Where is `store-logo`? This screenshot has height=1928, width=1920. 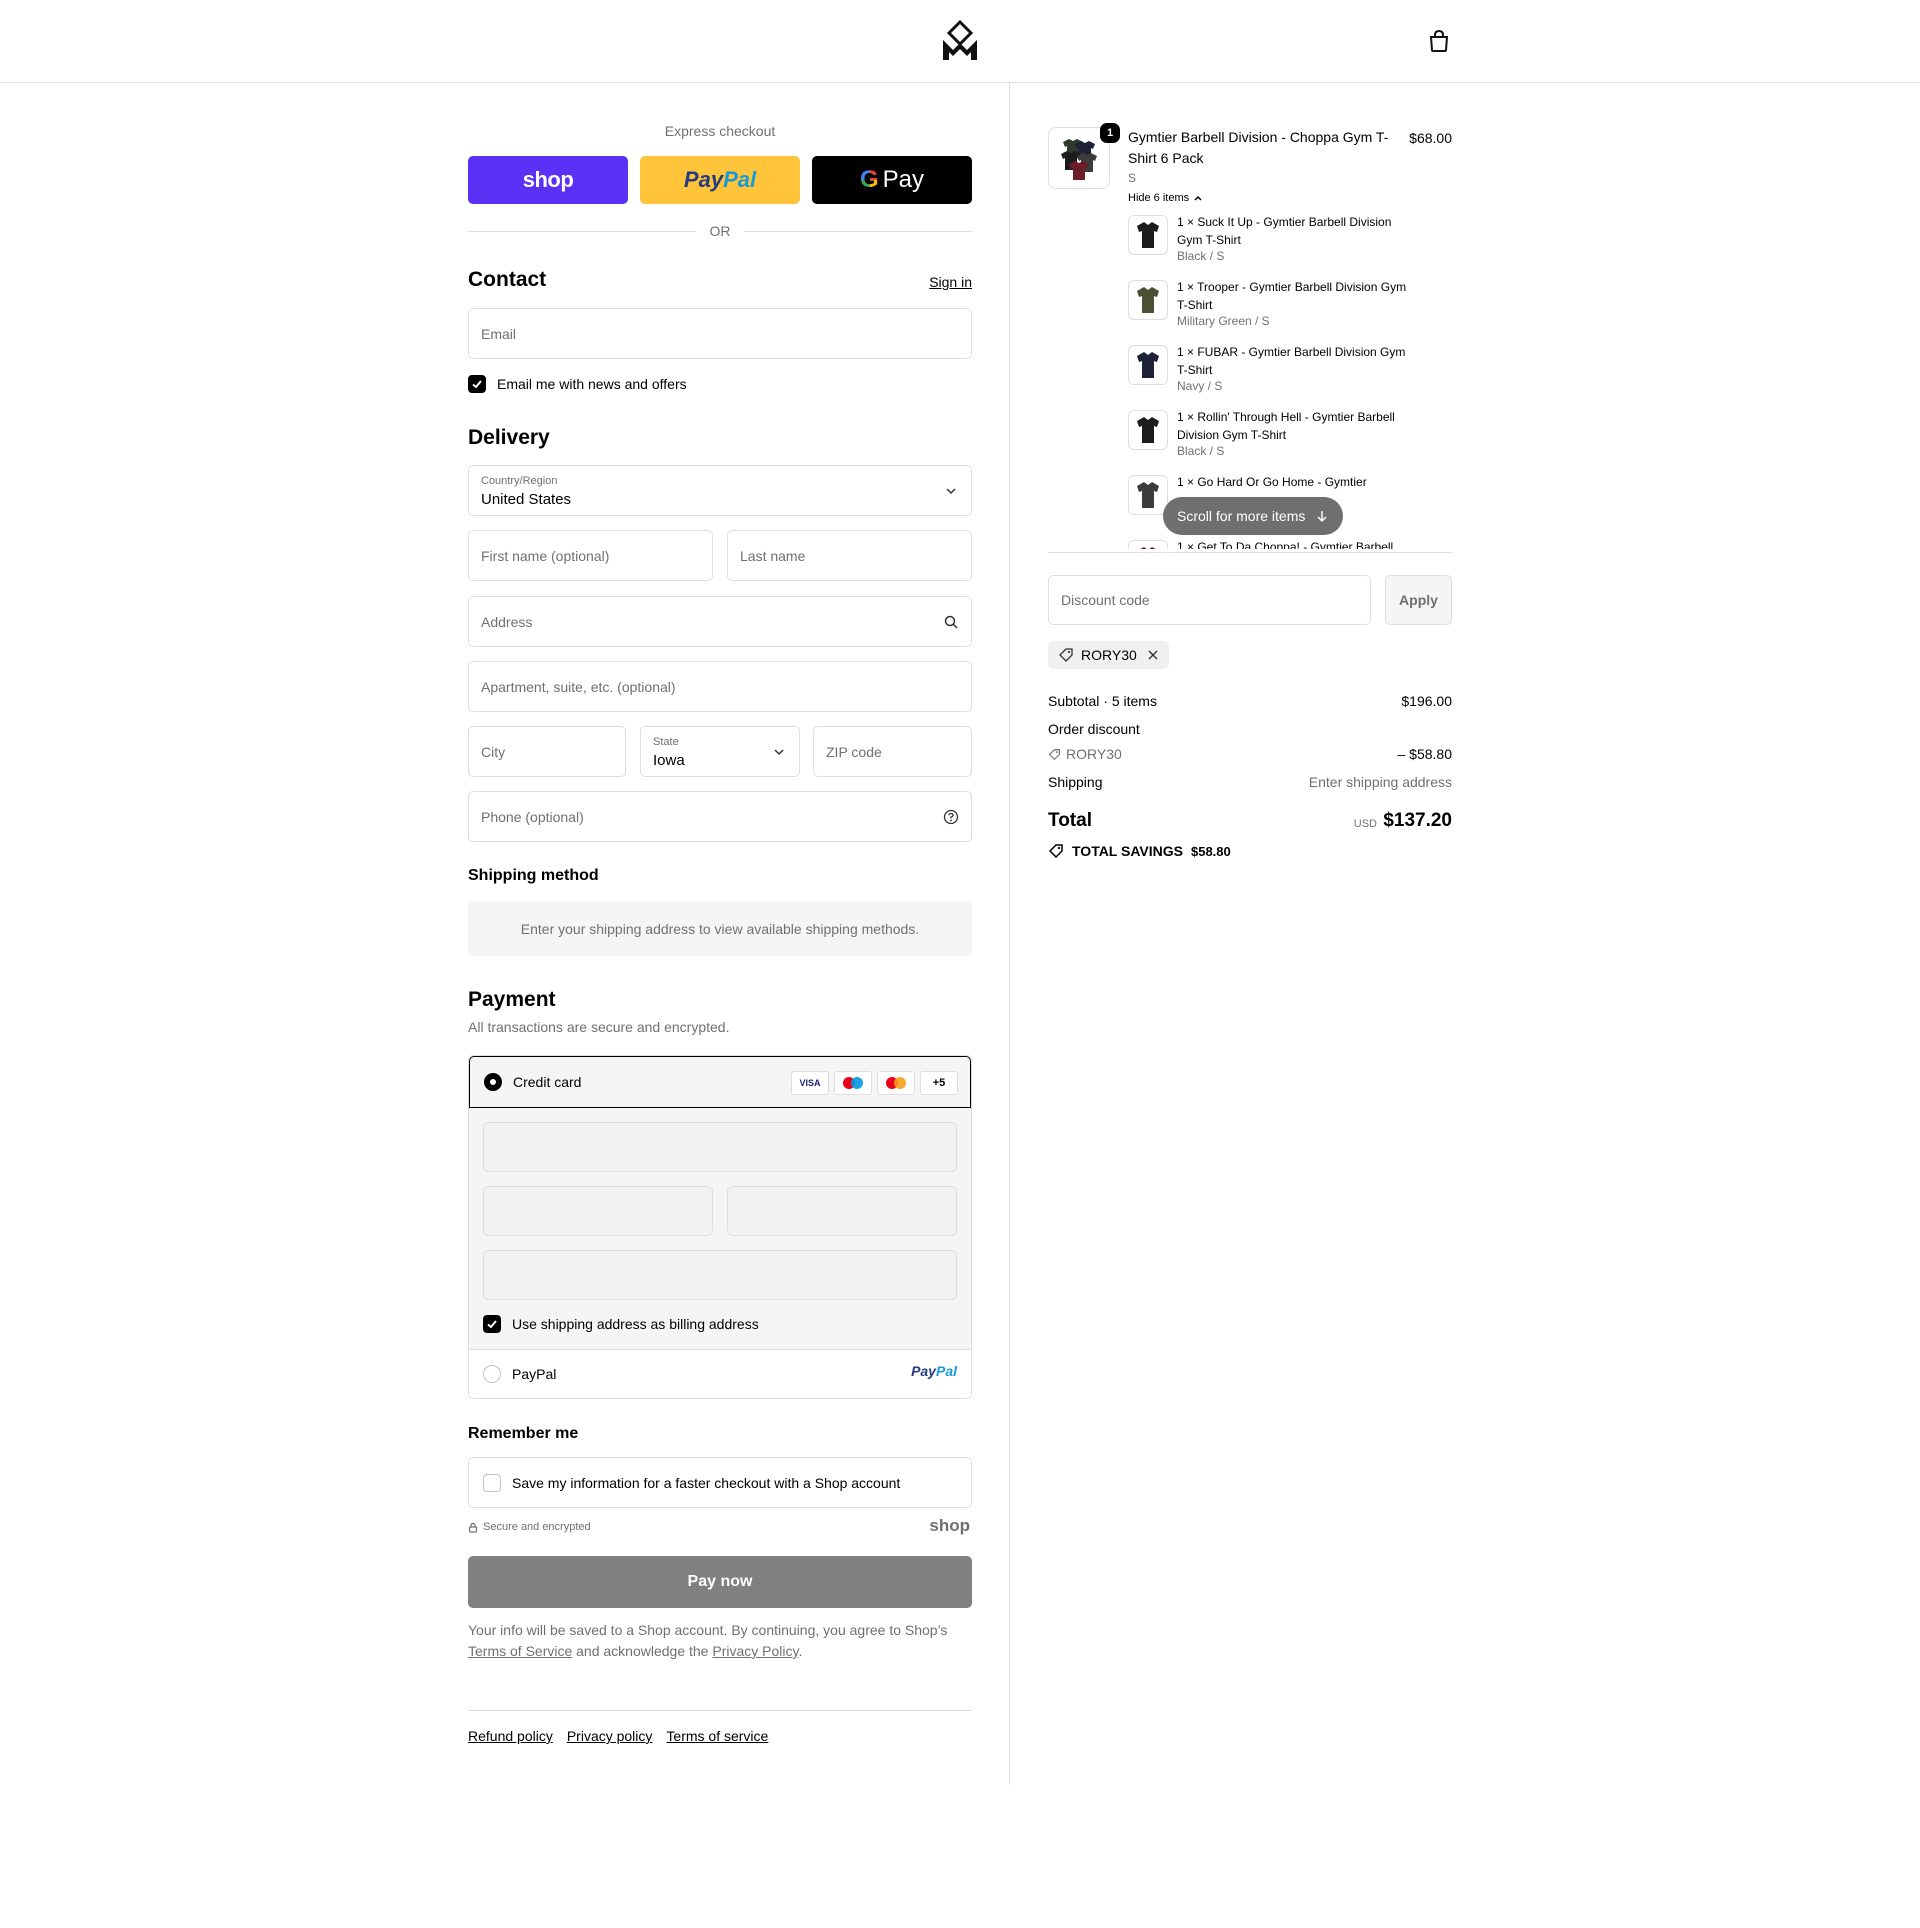 store-logo is located at coordinates (960, 41).